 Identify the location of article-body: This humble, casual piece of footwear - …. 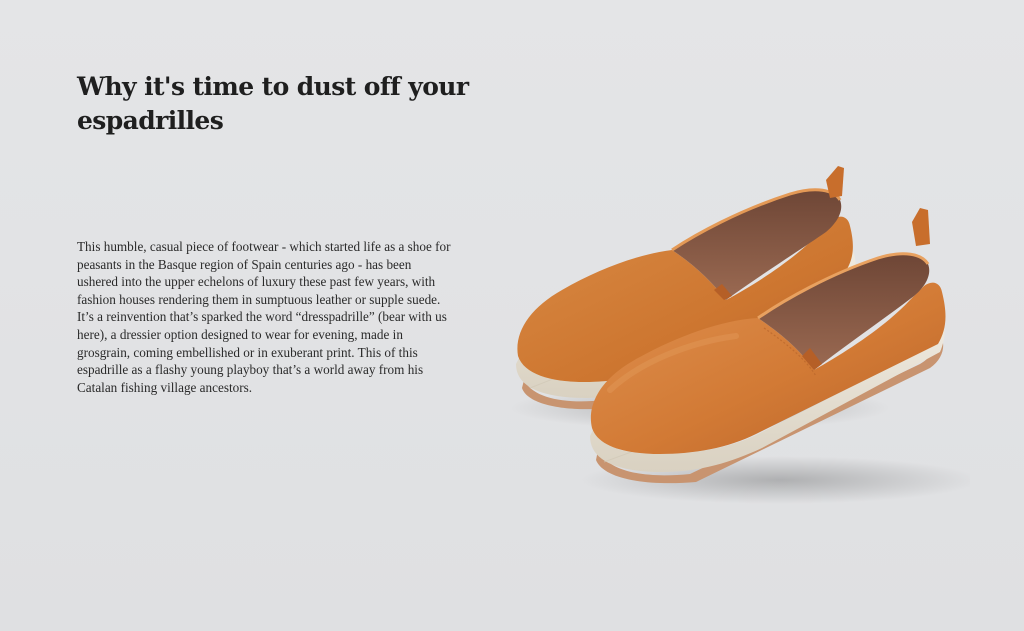
(264, 317).